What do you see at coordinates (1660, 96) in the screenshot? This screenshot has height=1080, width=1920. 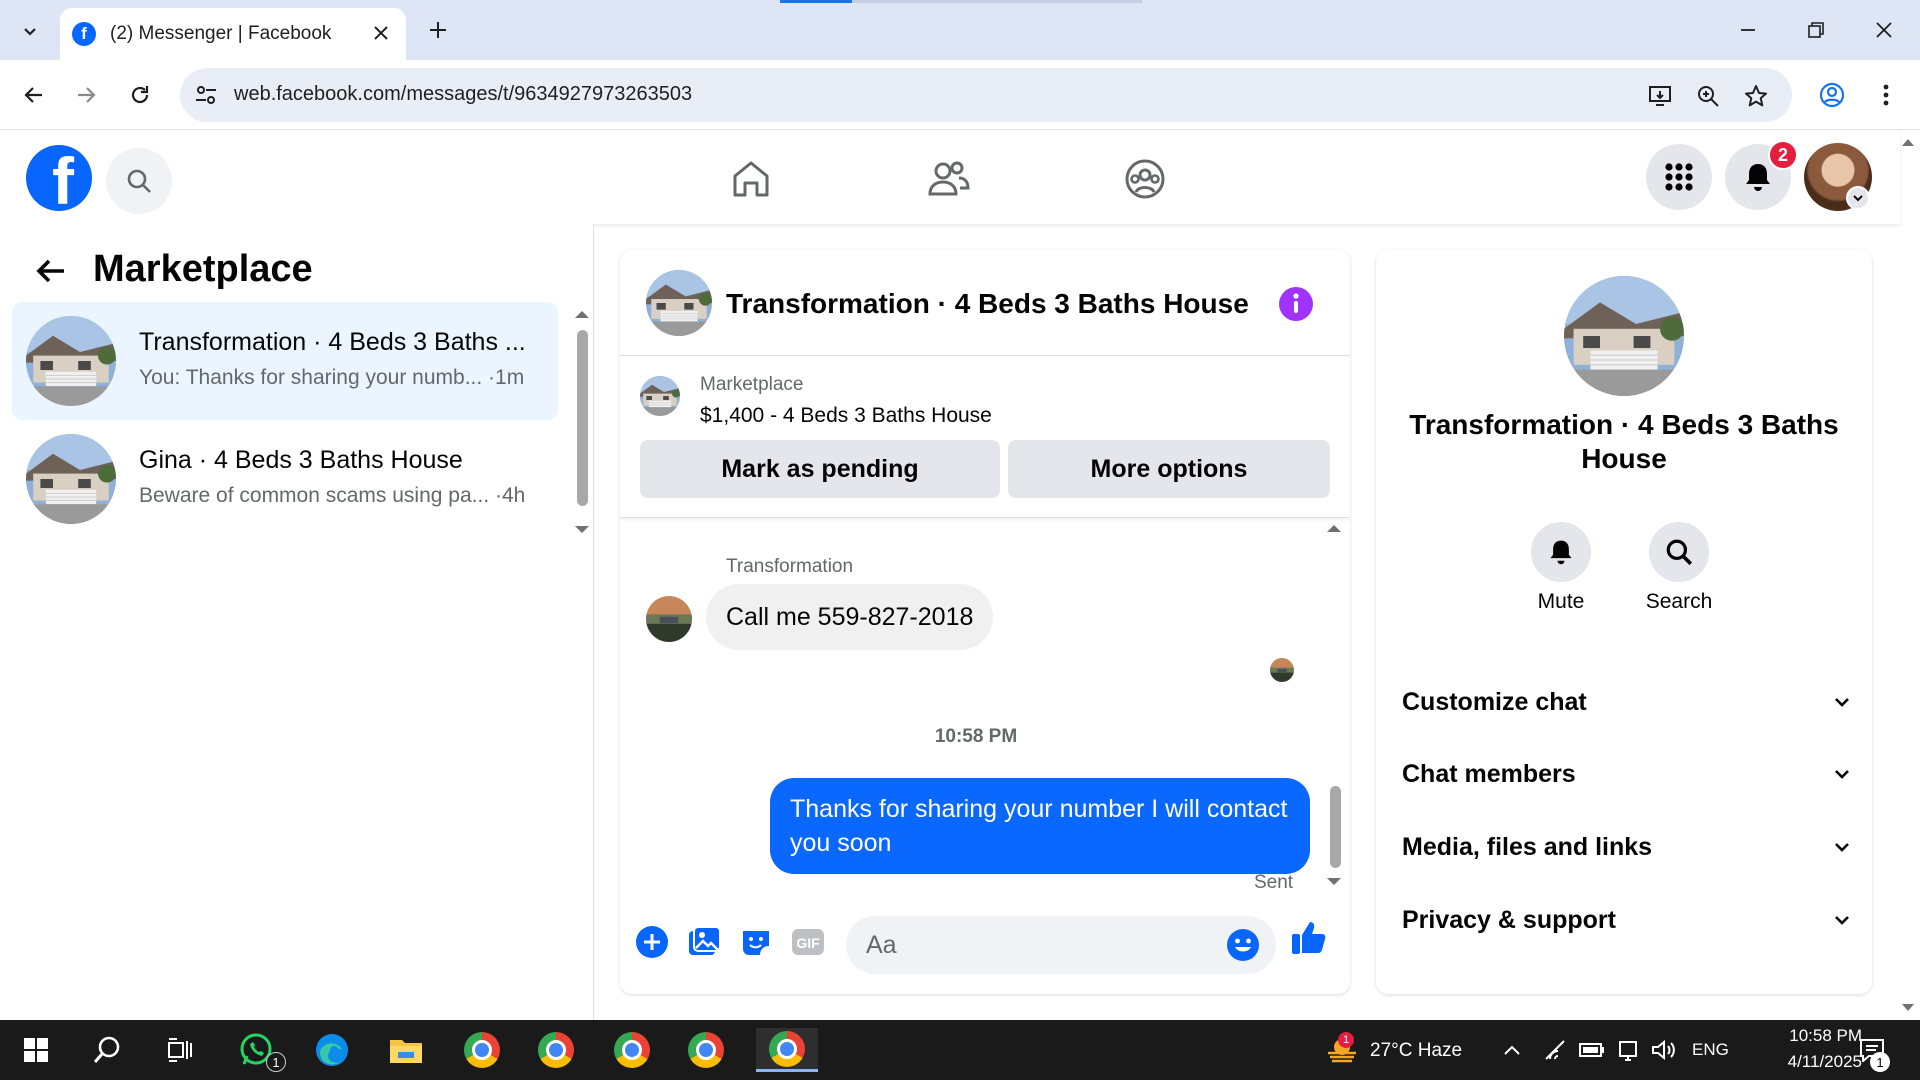 I see `install-app-icon` at bounding box center [1660, 96].